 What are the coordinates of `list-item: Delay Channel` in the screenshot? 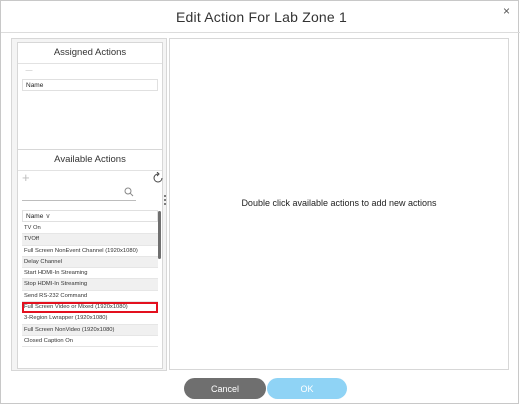 It's located at (90, 262).